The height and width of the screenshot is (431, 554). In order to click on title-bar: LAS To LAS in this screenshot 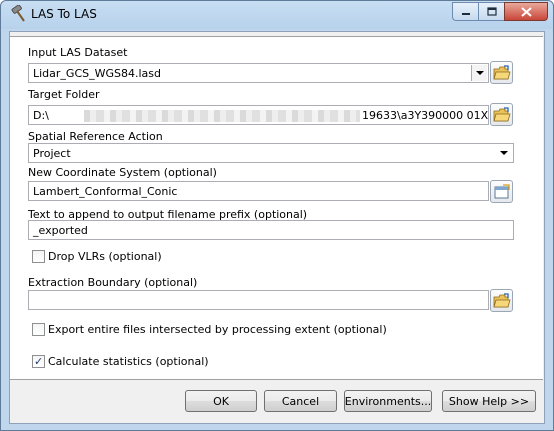, I will do `click(277, 15)`.